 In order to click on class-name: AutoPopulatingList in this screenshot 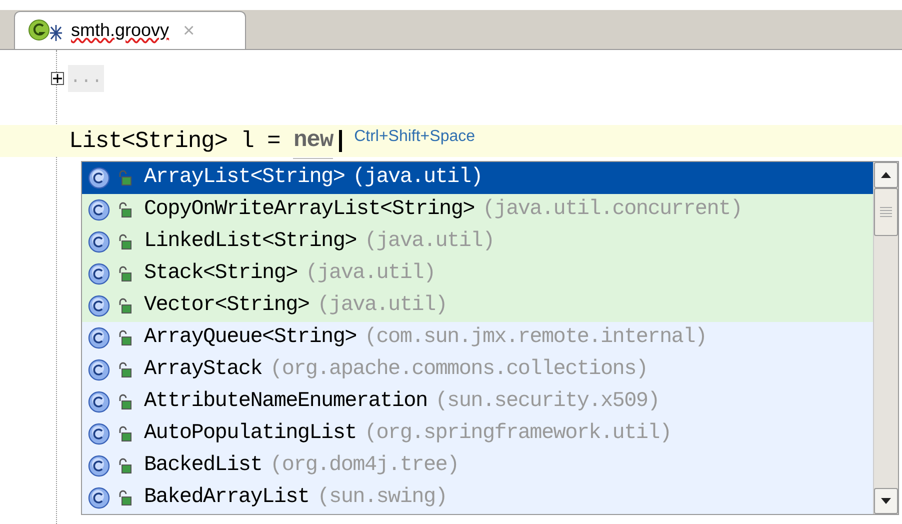, I will do `click(250, 434)`.